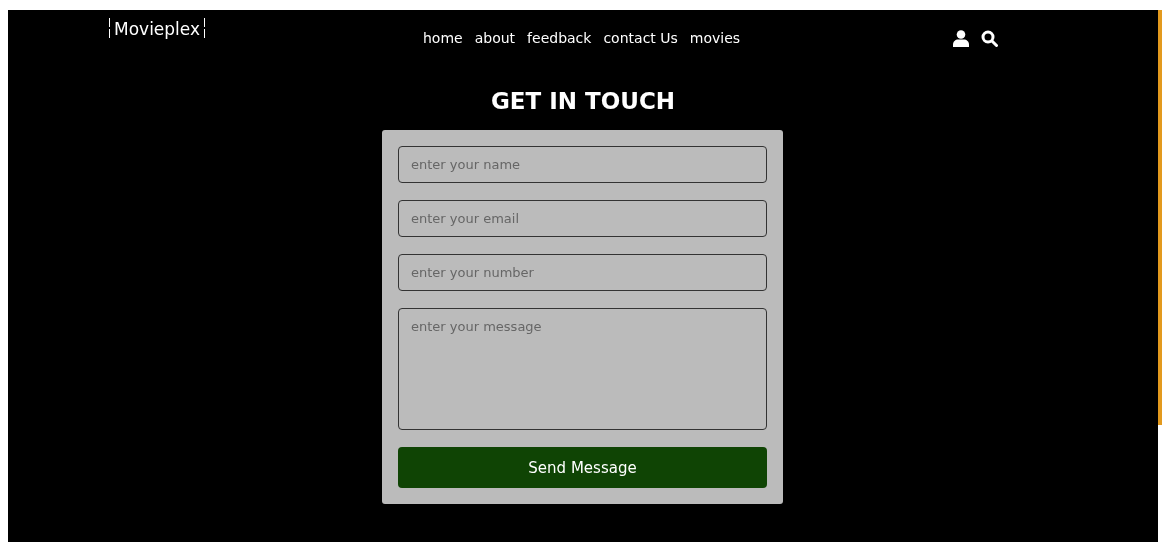  Describe the element at coordinates (1160, 217) in the screenshot. I see `scrollbar` at that location.